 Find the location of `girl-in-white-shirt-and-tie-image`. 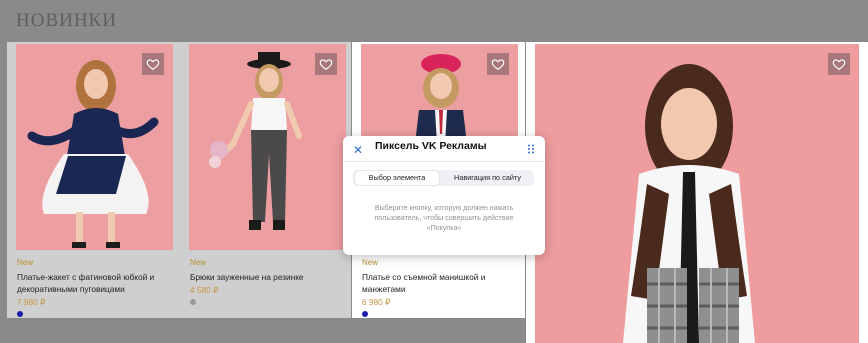

girl-in-white-shirt-and-tie-image is located at coordinates (689, 203).